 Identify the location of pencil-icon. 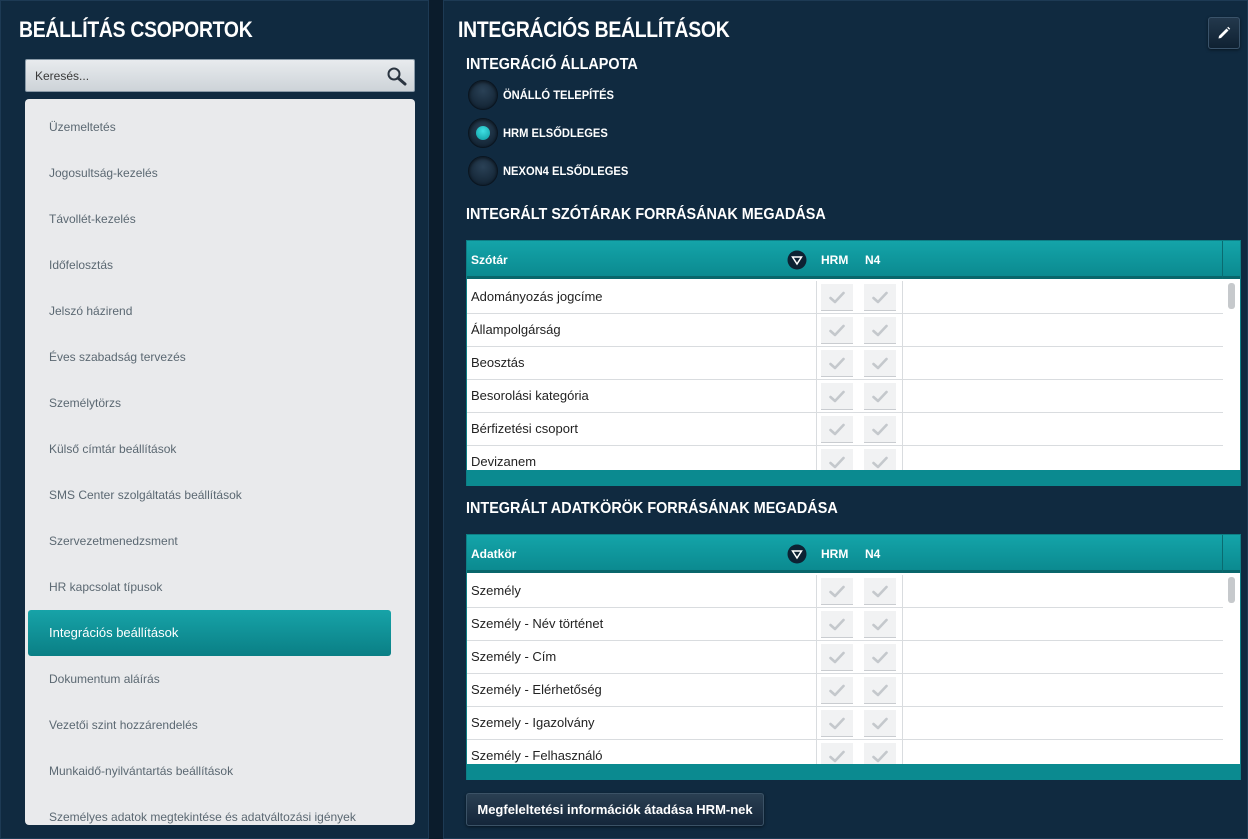
(1224, 32).